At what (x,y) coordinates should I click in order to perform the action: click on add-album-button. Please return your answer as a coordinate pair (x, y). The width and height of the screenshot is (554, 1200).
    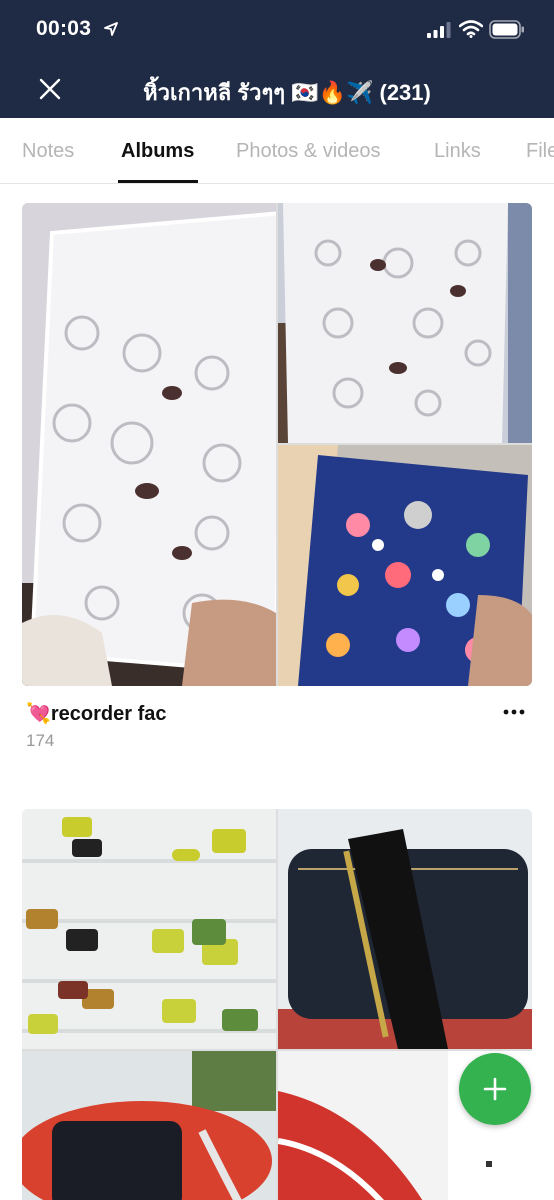
    Looking at the image, I should click on (495, 1089).